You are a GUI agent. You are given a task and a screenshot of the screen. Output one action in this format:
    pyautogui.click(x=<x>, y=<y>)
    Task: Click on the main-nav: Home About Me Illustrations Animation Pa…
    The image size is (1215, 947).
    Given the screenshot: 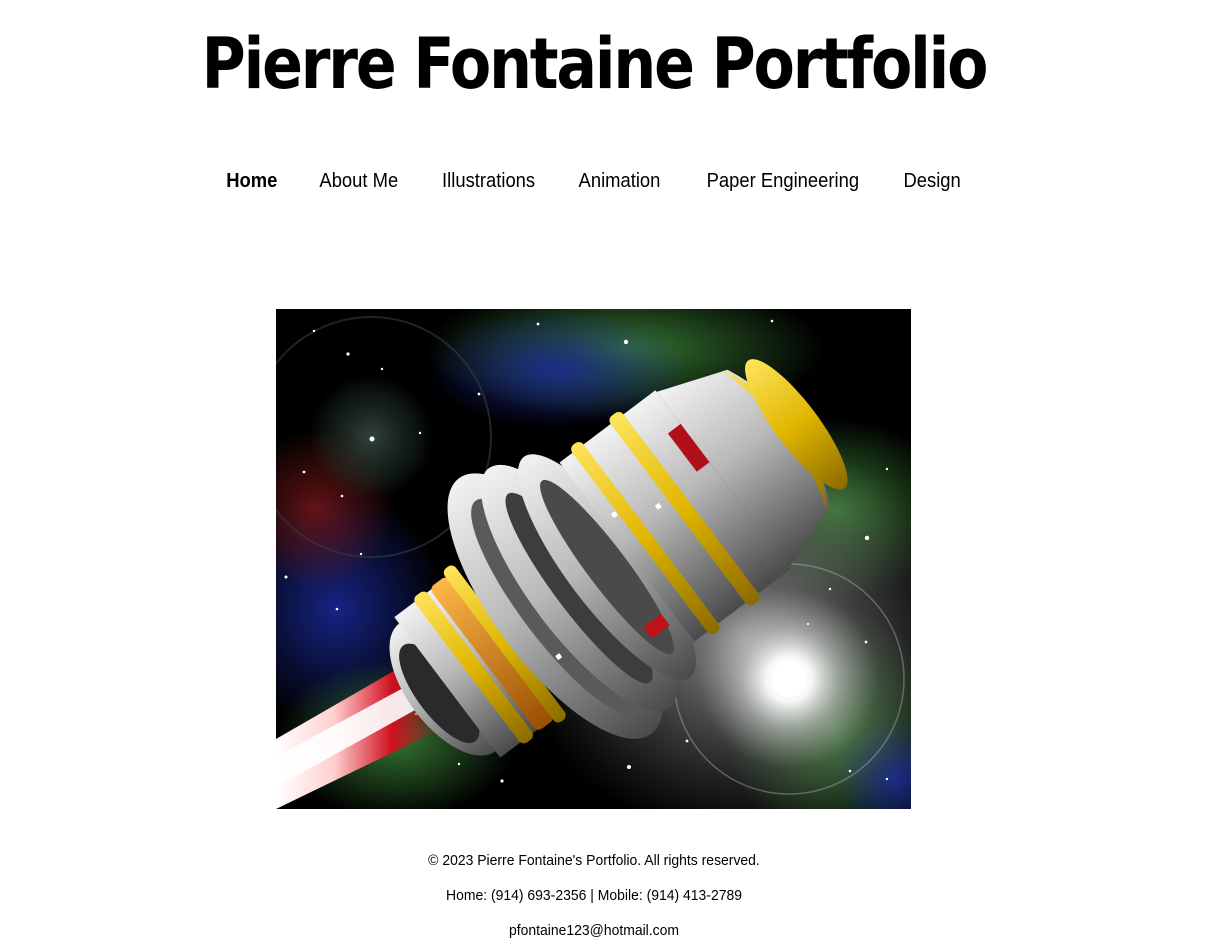 What is the action you would take?
    pyautogui.click(x=594, y=181)
    